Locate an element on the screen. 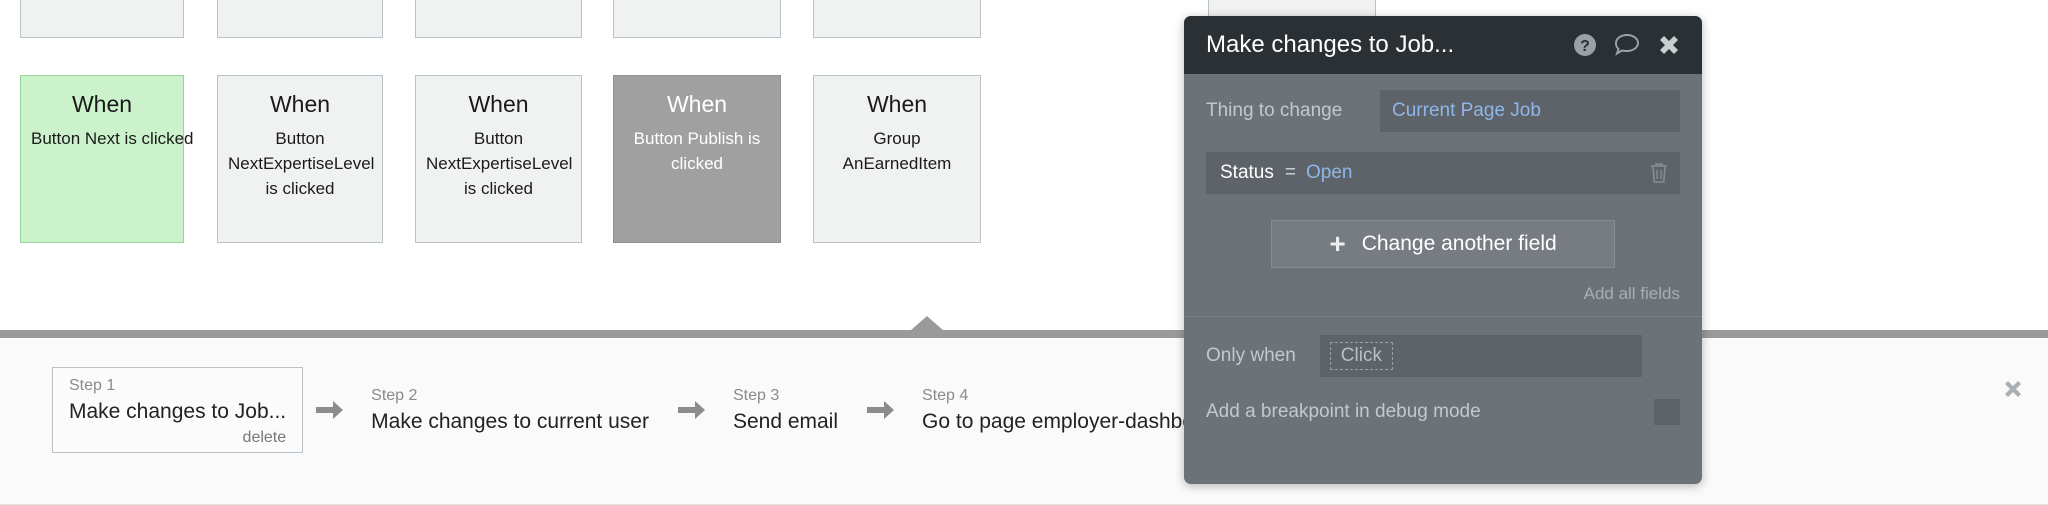  step-number: Step 3 is located at coordinates (756, 395).